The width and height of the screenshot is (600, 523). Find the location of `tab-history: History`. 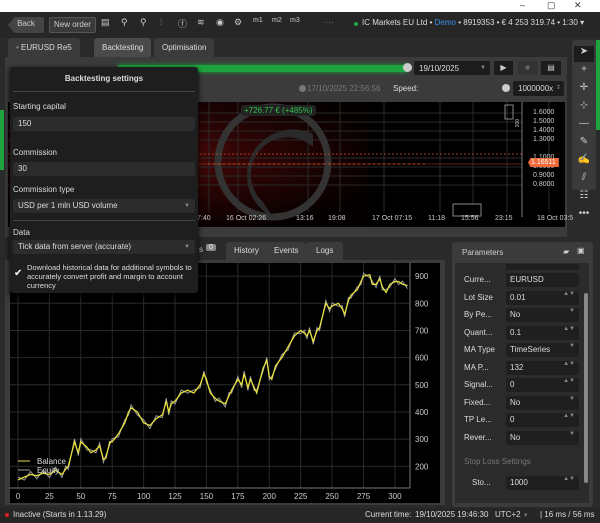

tab-history: History is located at coordinates (246, 251).